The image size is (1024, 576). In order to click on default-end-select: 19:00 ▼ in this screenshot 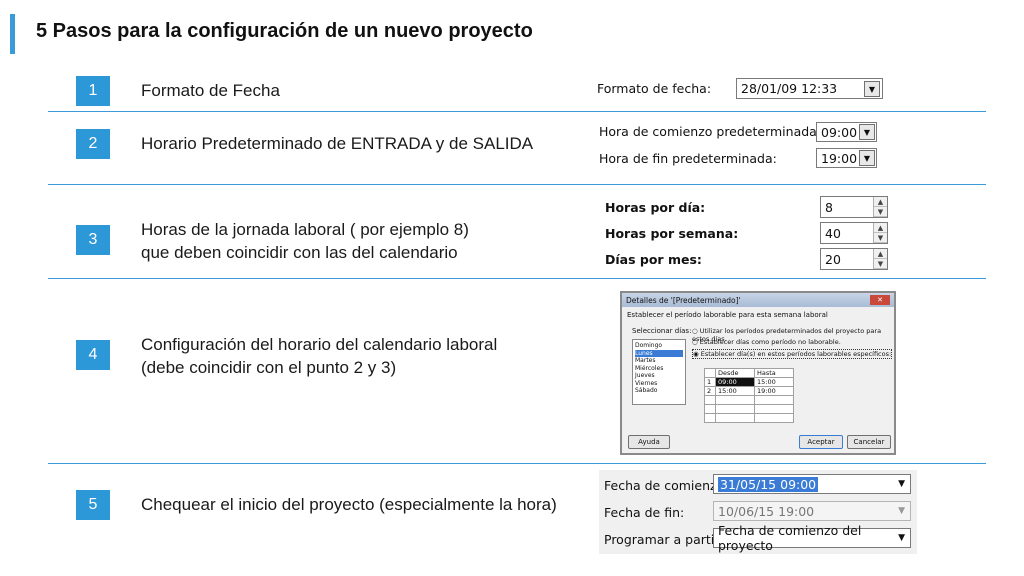, I will do `click(846, 158)`.